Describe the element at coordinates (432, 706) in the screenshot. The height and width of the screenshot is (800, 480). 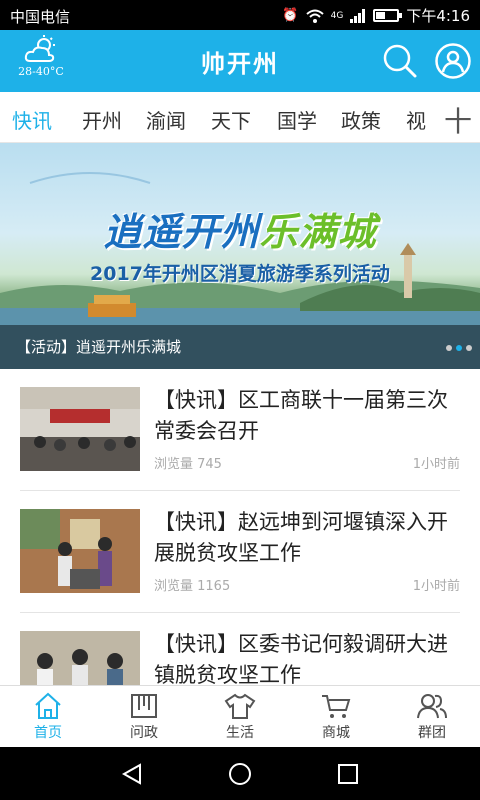
I see `people-icon` at that location.